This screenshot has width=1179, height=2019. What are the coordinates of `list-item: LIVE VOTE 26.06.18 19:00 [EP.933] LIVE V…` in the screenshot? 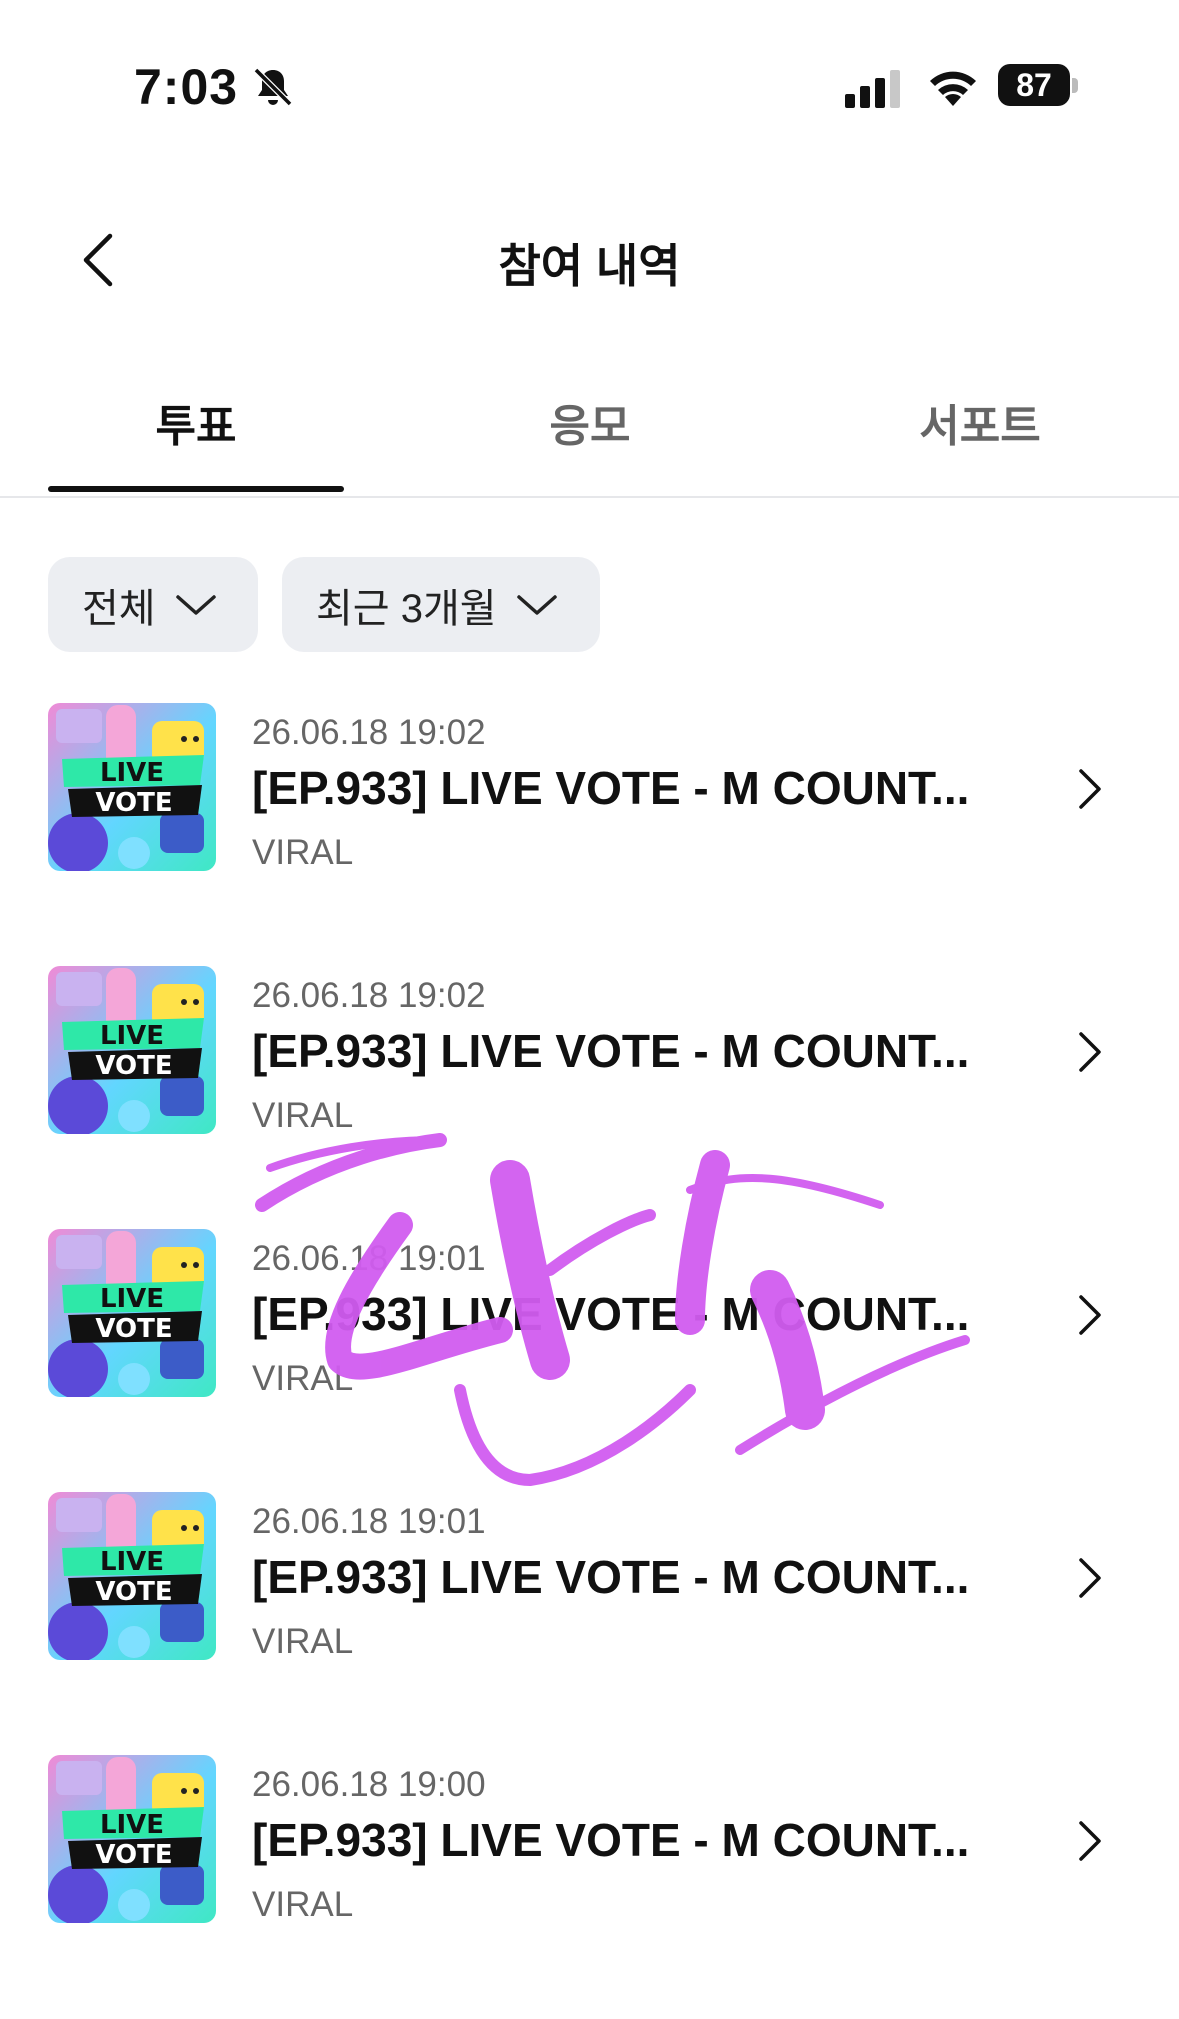 It's located at (589, 1887).